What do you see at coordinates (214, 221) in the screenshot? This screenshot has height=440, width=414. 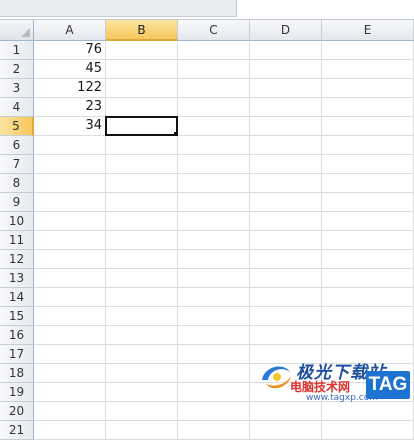 I see `cell-c10` at bounding box center [214, 221].